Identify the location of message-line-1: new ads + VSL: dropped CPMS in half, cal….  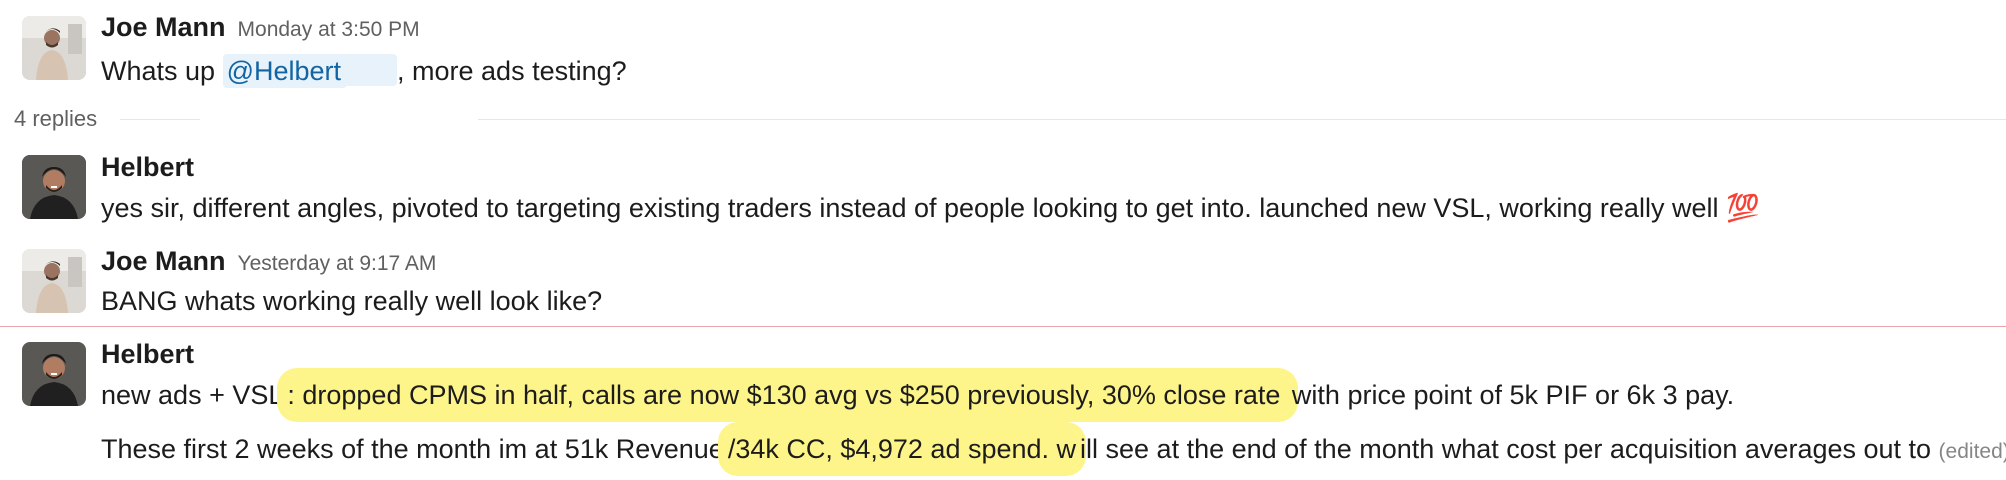
(918, 395).